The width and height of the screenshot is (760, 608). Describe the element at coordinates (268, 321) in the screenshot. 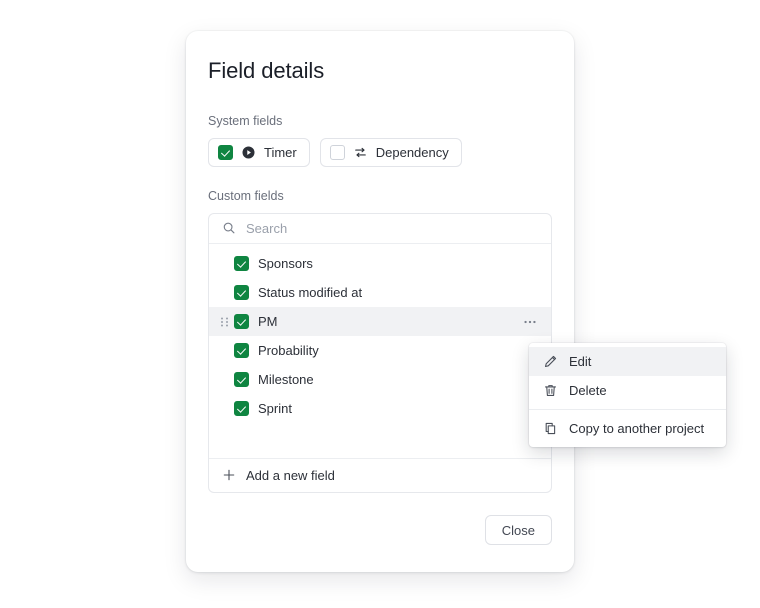

I see `list-item-label: PM` at that location.